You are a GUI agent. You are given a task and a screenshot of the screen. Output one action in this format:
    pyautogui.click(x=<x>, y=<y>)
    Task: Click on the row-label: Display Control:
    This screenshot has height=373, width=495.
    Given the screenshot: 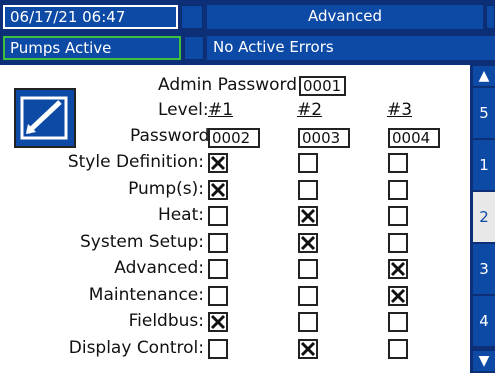 What is the action you would take?
    pyautogui.click(x=136, y=348)
    